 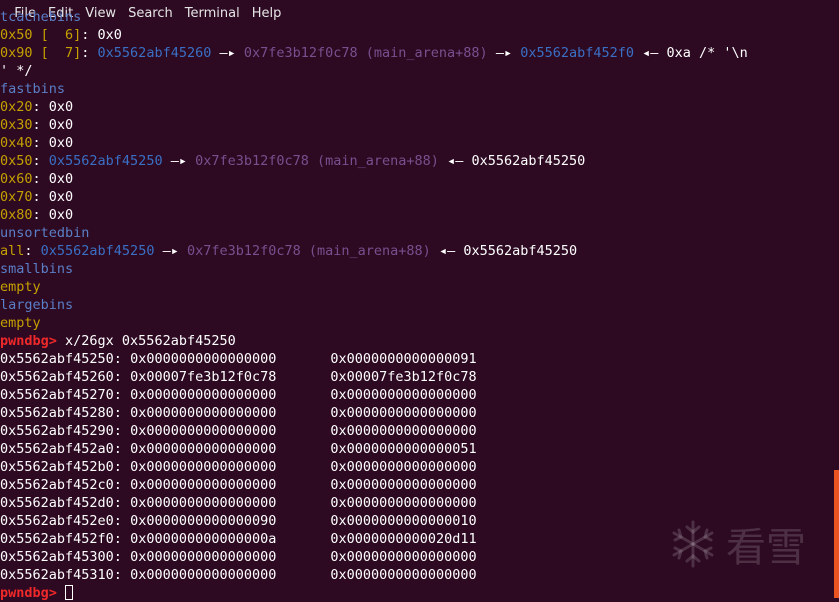 I want to click on memory-value: 0x0000000000000091, so click(x=403, y=359).